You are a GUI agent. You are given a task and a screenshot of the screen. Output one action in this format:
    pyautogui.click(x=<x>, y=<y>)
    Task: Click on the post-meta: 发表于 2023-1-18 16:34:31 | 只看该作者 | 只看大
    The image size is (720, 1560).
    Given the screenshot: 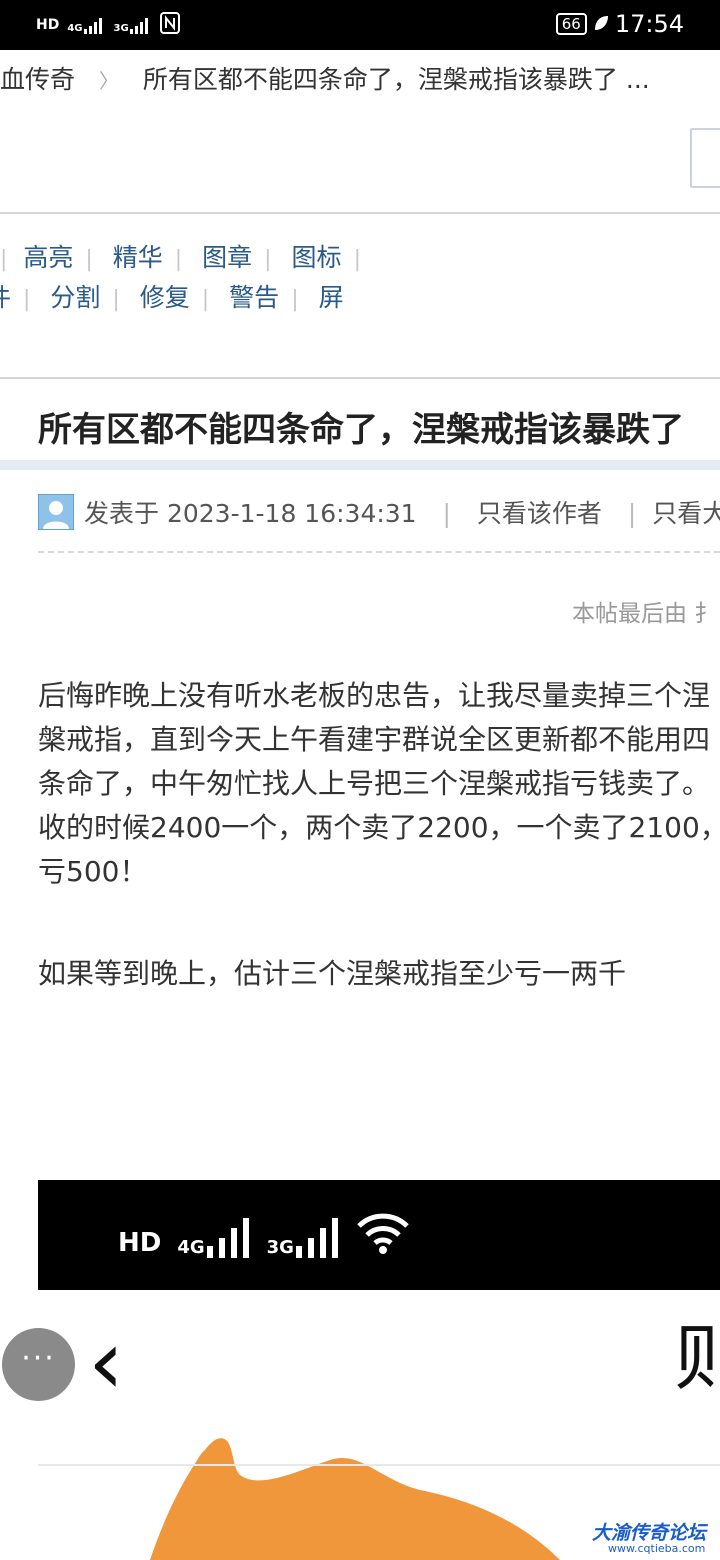 What is the action you would take?
    pyautogui.click(x=402, y=512)
    